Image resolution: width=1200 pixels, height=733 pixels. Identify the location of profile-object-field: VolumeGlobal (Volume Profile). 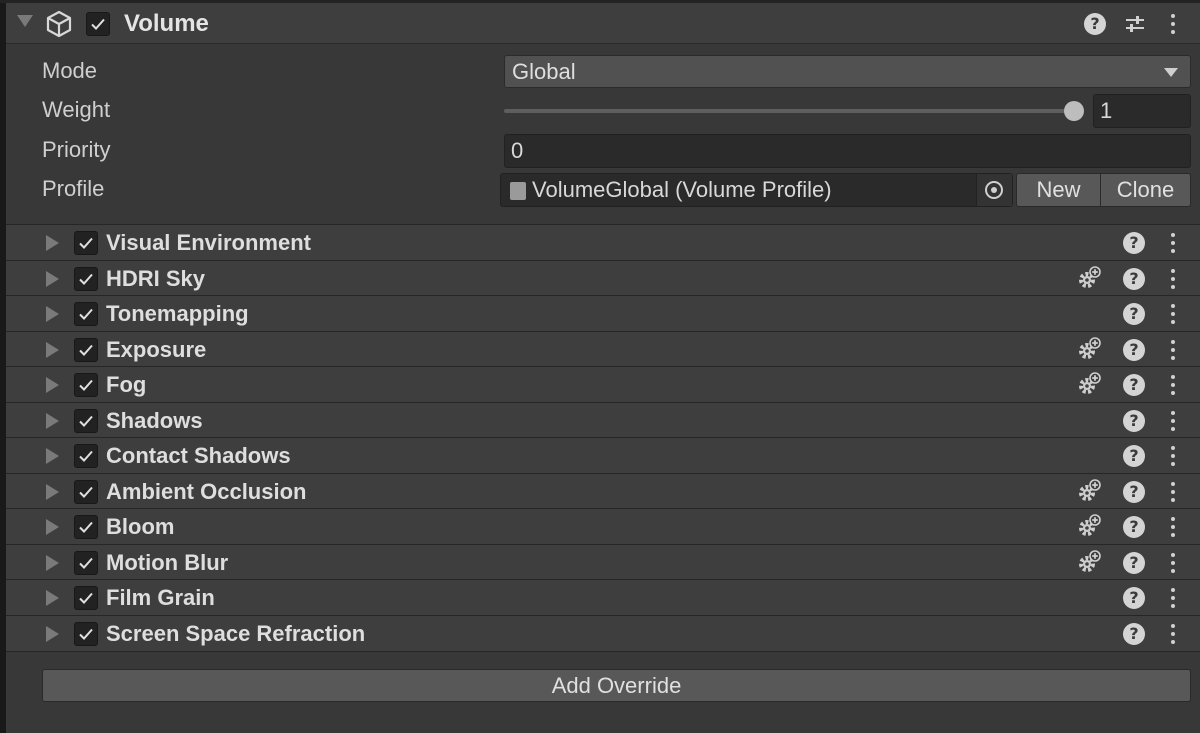
(756, 190).